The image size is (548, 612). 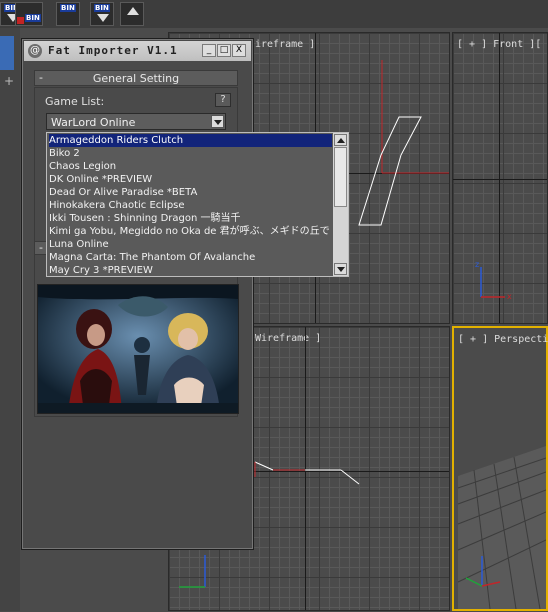 I want to click on list-item: Luna Online, so click(x=79, y=244).